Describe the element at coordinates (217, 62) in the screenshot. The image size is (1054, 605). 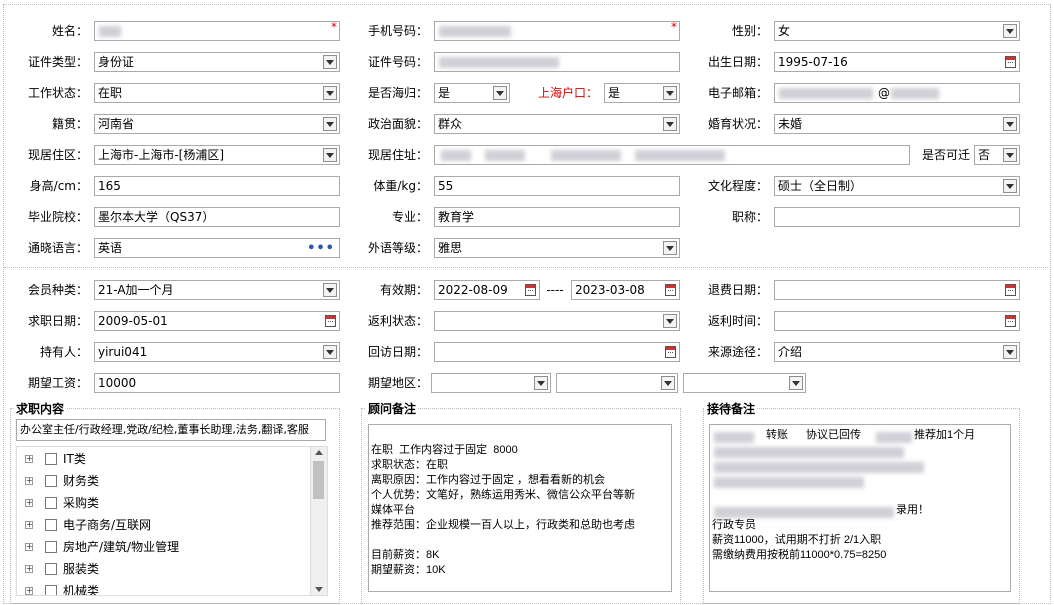
I see `id-type-select: 身份证` at that location.